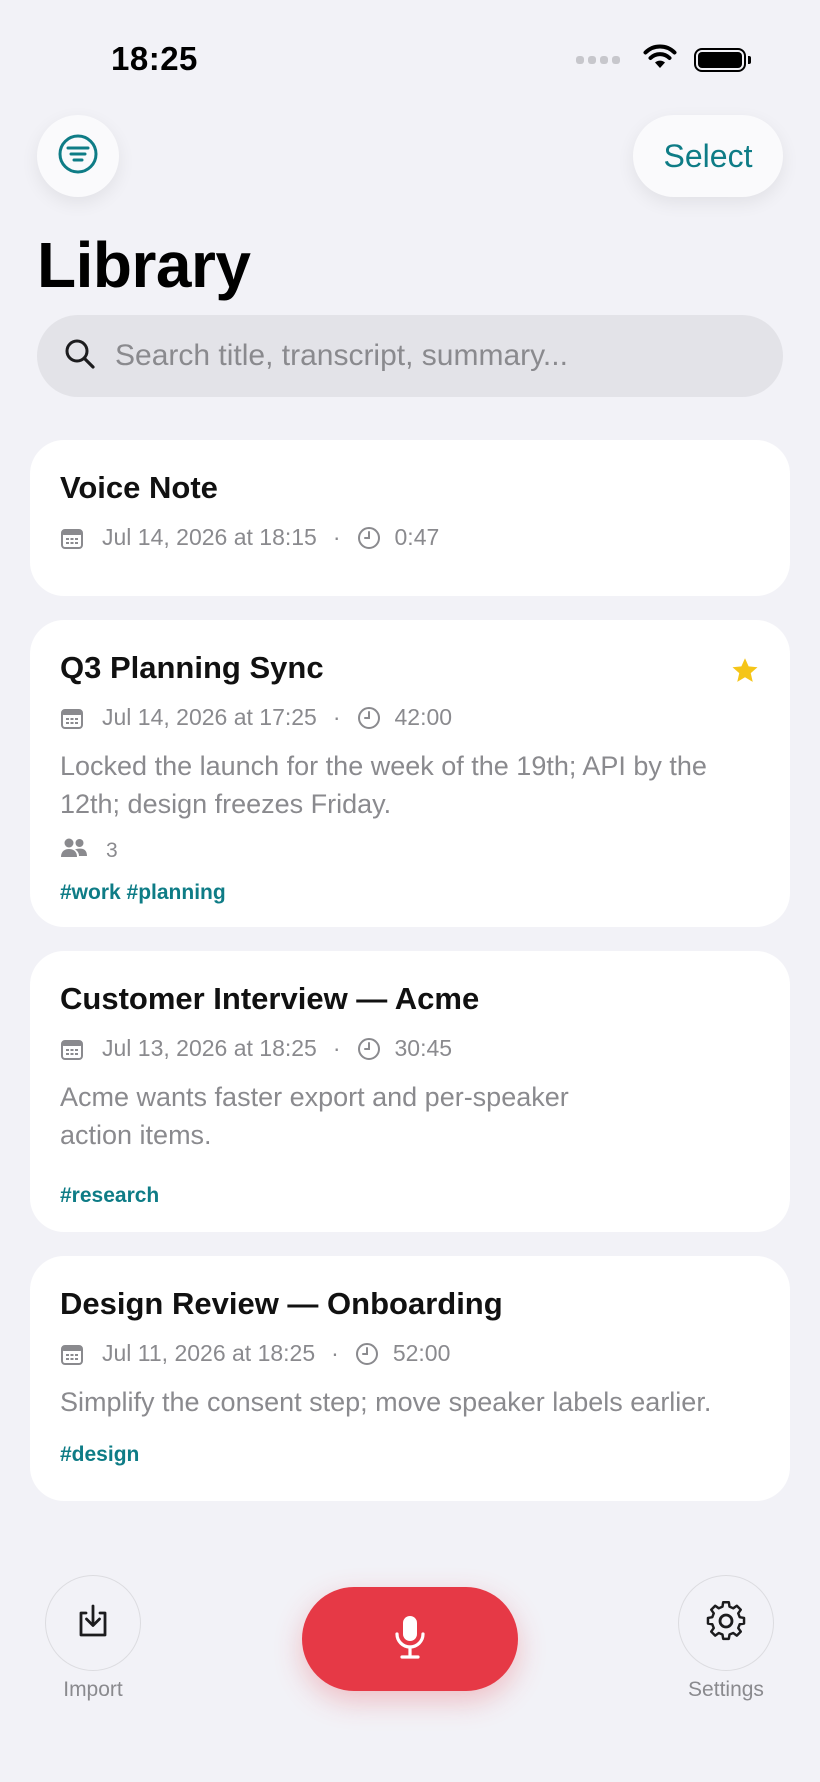  I want to click on gear-icon, so click(726, 1623).